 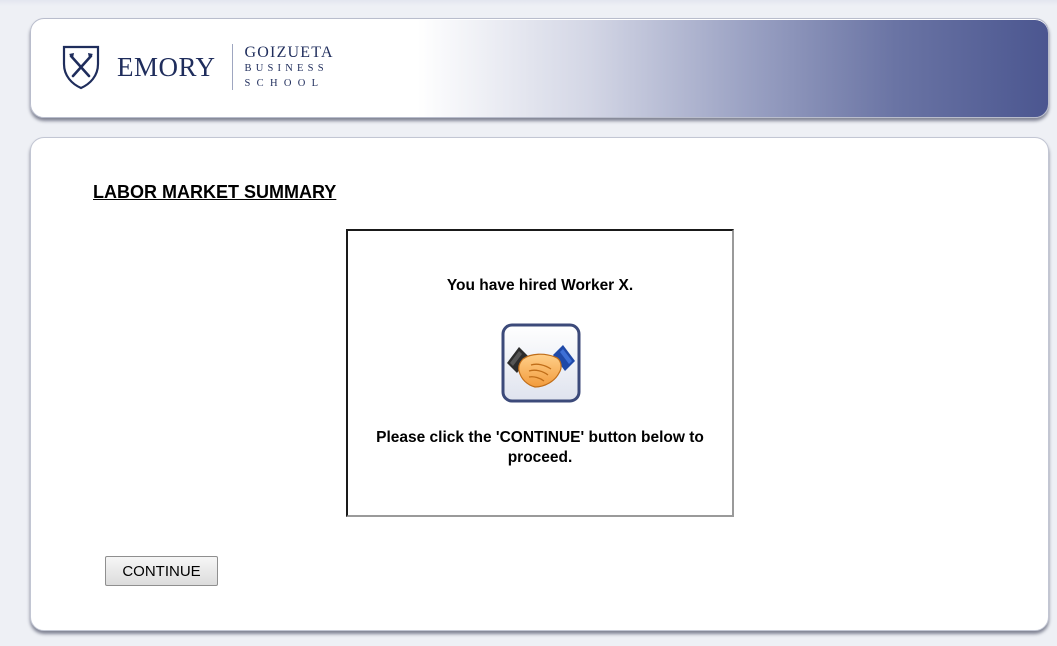 I want to click on hired-message: You have hired Worker X., so click(x=540, y=285).